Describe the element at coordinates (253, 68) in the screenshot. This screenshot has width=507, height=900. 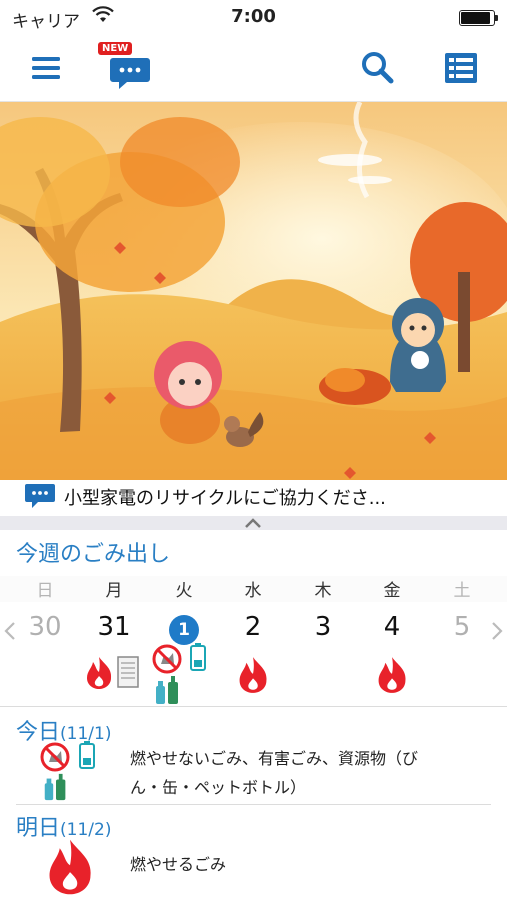
I see `toolbar: NEW` at that location.